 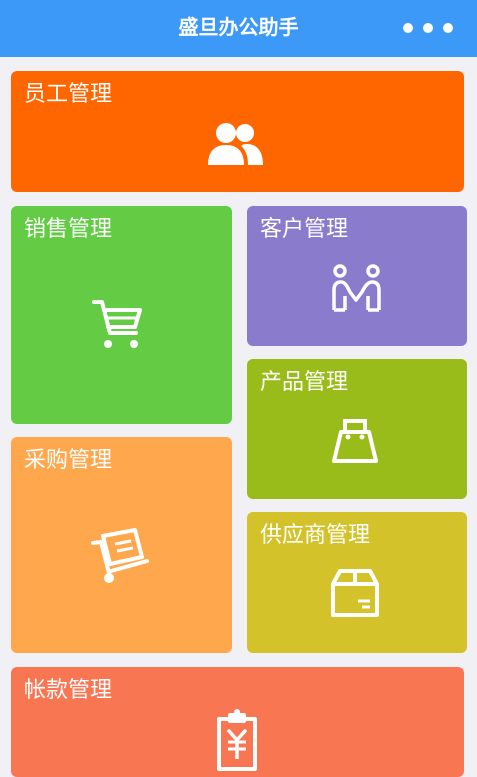 I want to click on tile-product-management: 产品管理, so click(x=357, y=429).